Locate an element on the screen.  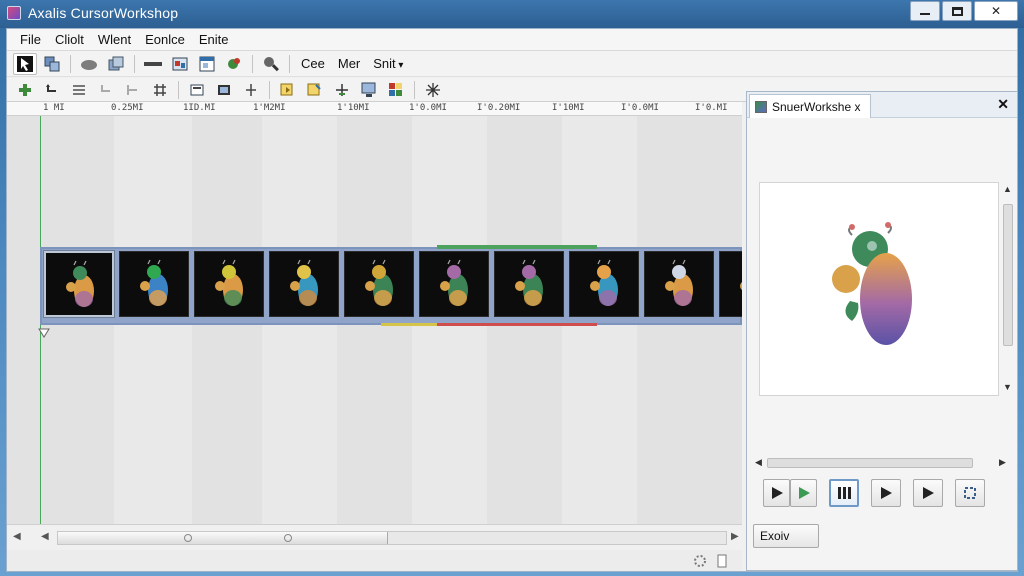
stack-button is located at coordinates (116, 64).